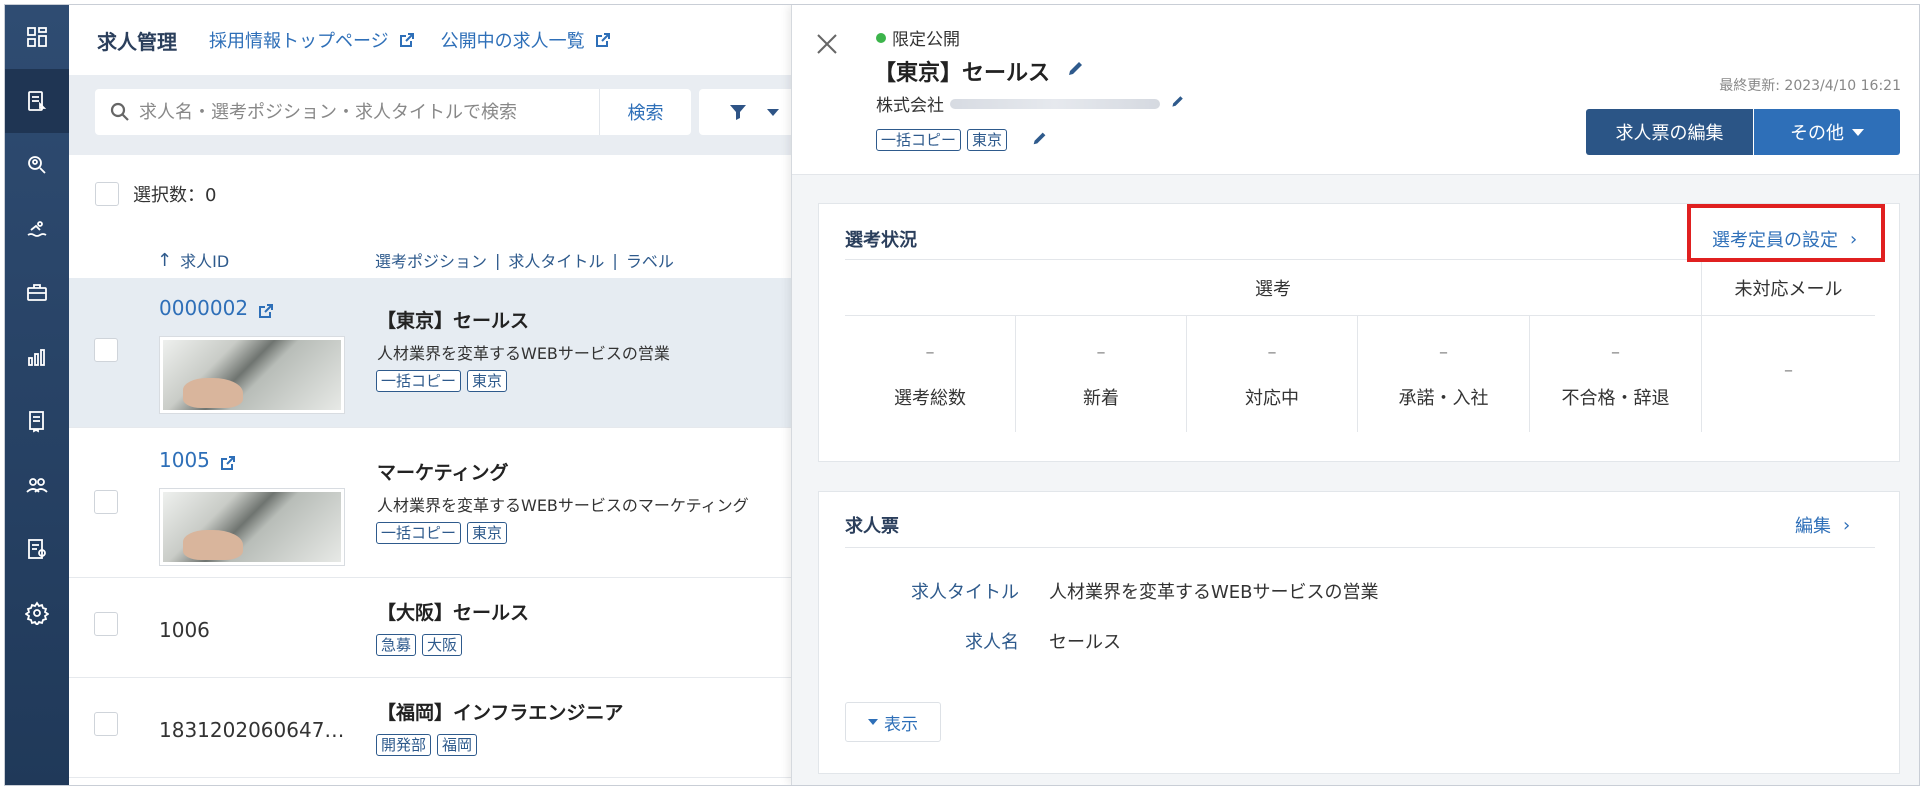 The height and width of the screenshot is (794, 1924). I want to click on job-tags: 急募 大阪, so click(419, 645).